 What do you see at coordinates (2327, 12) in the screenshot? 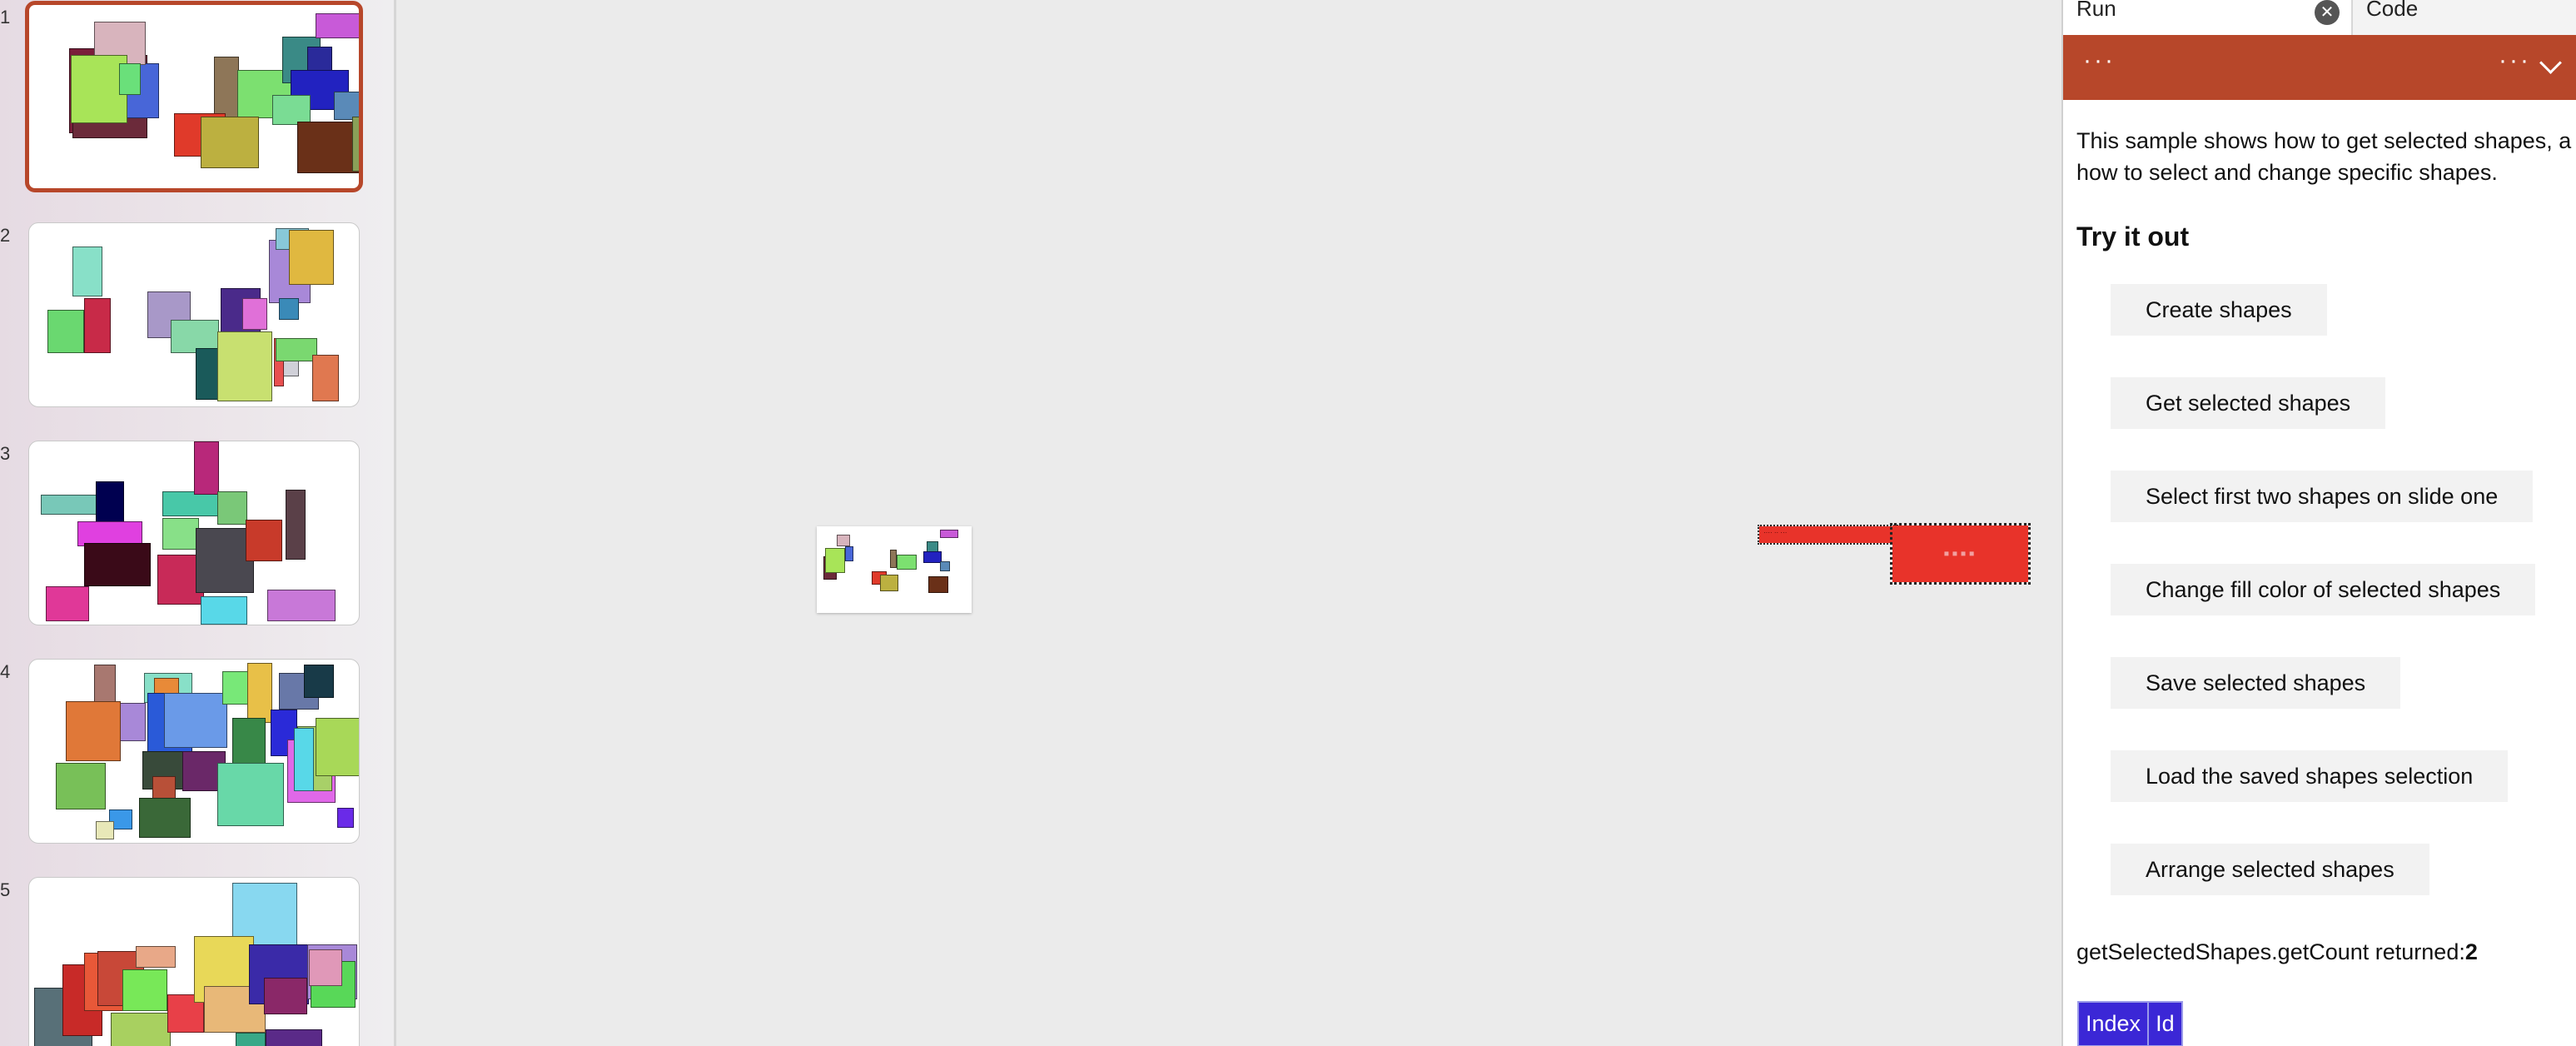
I see `close-icon: ✕` at bounding box center [2327, 12].